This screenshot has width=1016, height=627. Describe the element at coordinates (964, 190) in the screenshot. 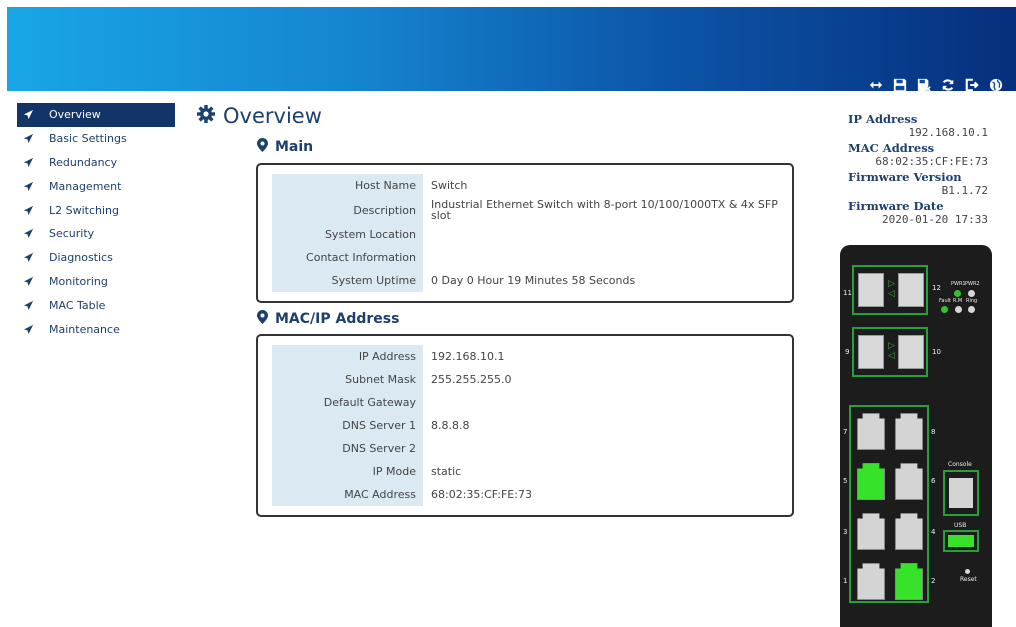

I see `firmware-version-value: B1.1.72` at that location.